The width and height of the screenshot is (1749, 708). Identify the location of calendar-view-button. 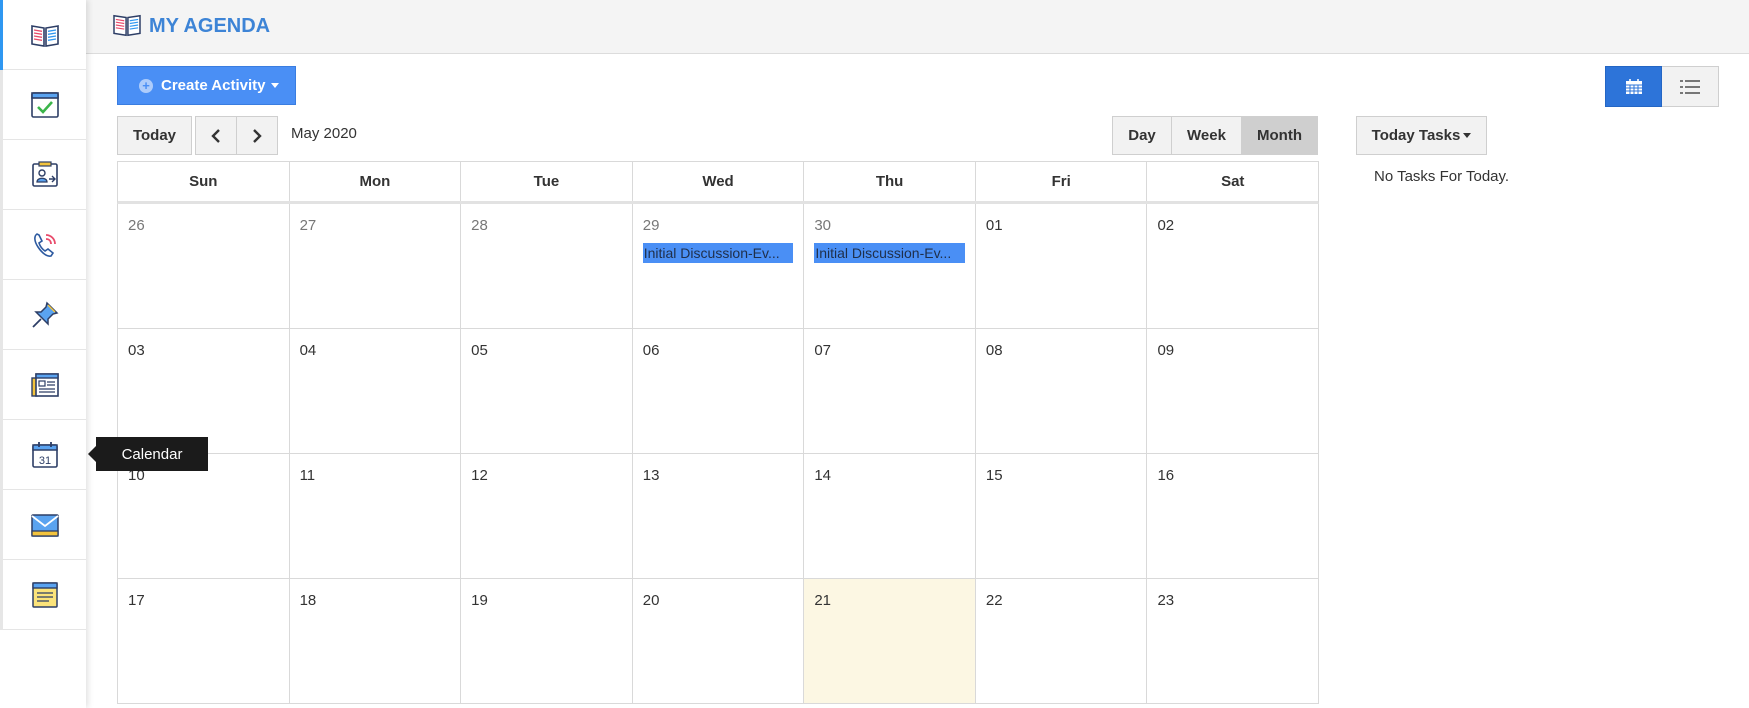
(1633, 86).